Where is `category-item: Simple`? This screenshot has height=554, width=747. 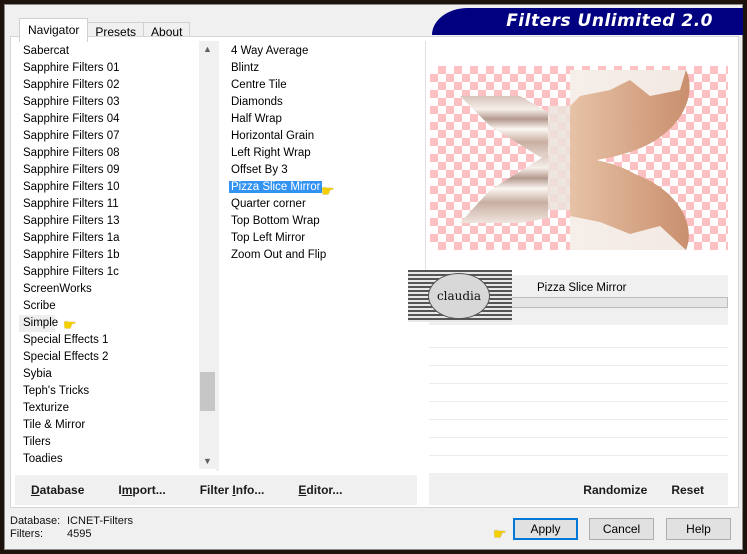
category-item: Simple is located at coordinates (38, 323).